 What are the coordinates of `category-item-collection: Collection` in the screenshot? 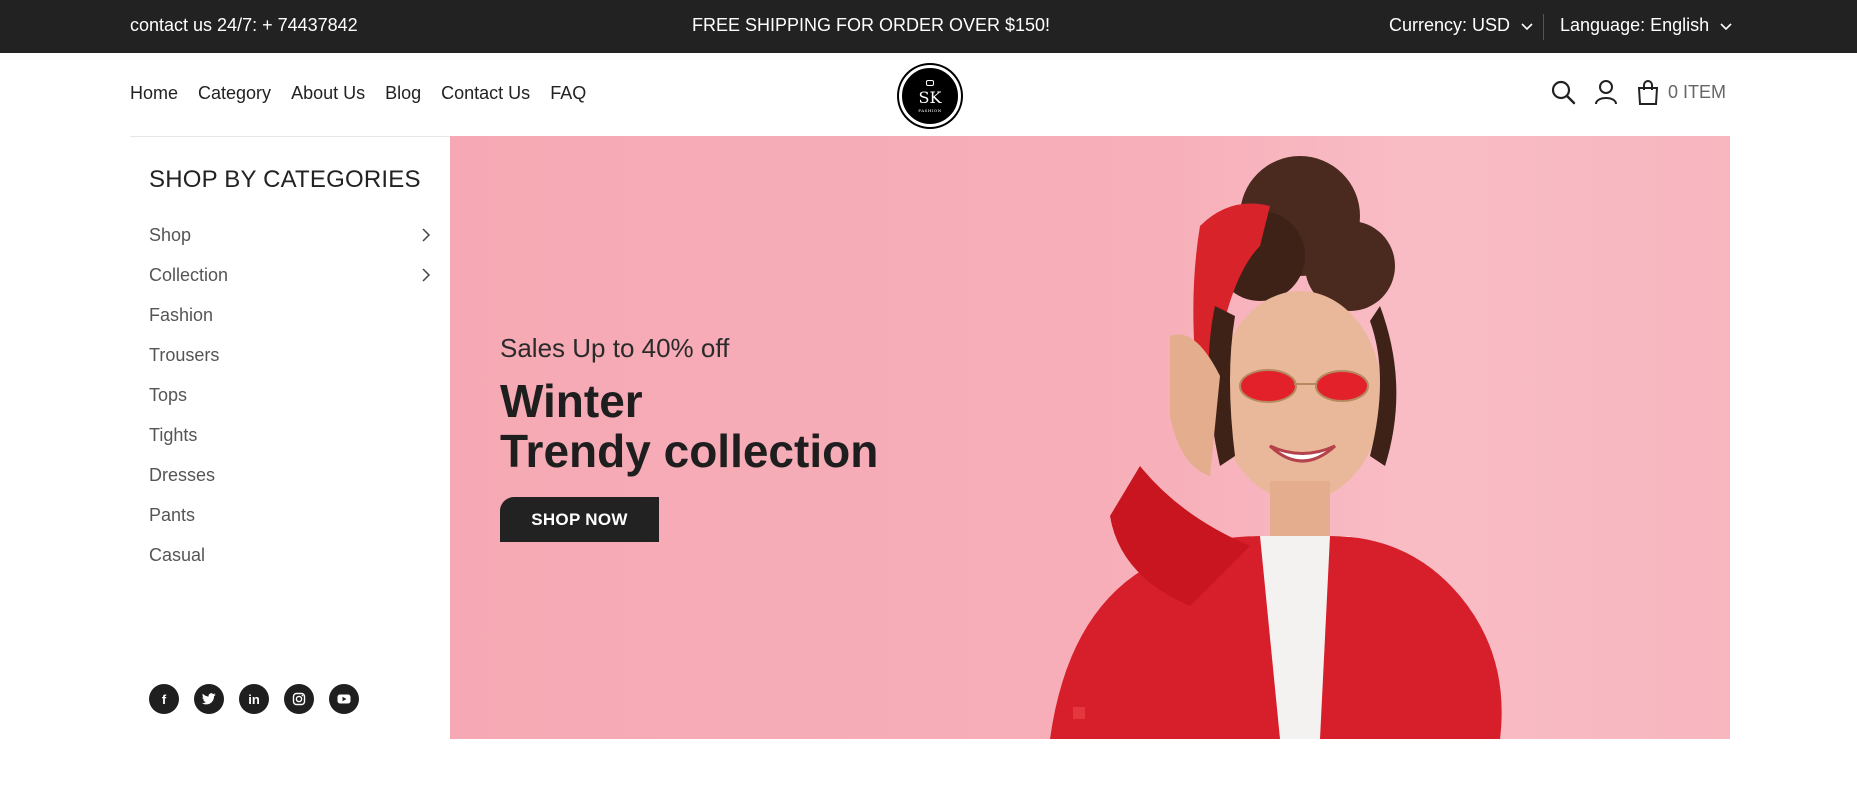 It's located at (290, 275).